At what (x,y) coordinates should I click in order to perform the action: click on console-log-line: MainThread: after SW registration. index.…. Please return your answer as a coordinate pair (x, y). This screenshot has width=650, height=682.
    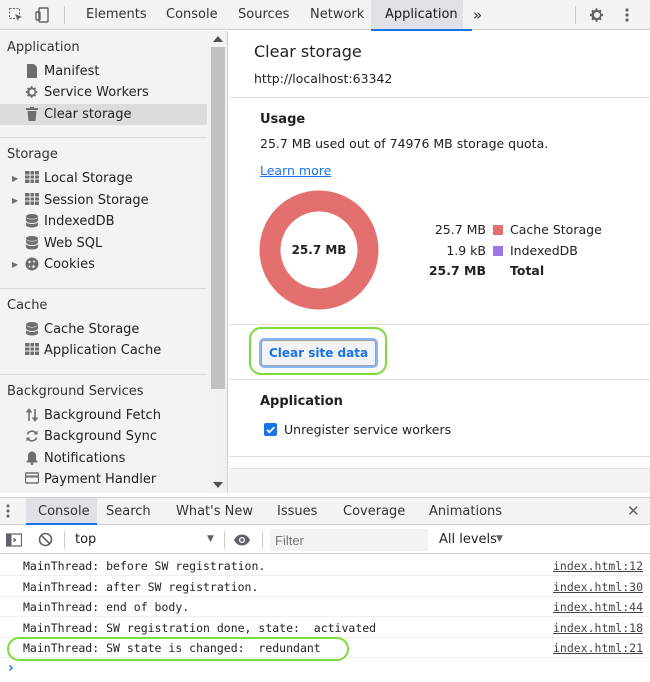
    Looking at the image, I should click on (325, 587).